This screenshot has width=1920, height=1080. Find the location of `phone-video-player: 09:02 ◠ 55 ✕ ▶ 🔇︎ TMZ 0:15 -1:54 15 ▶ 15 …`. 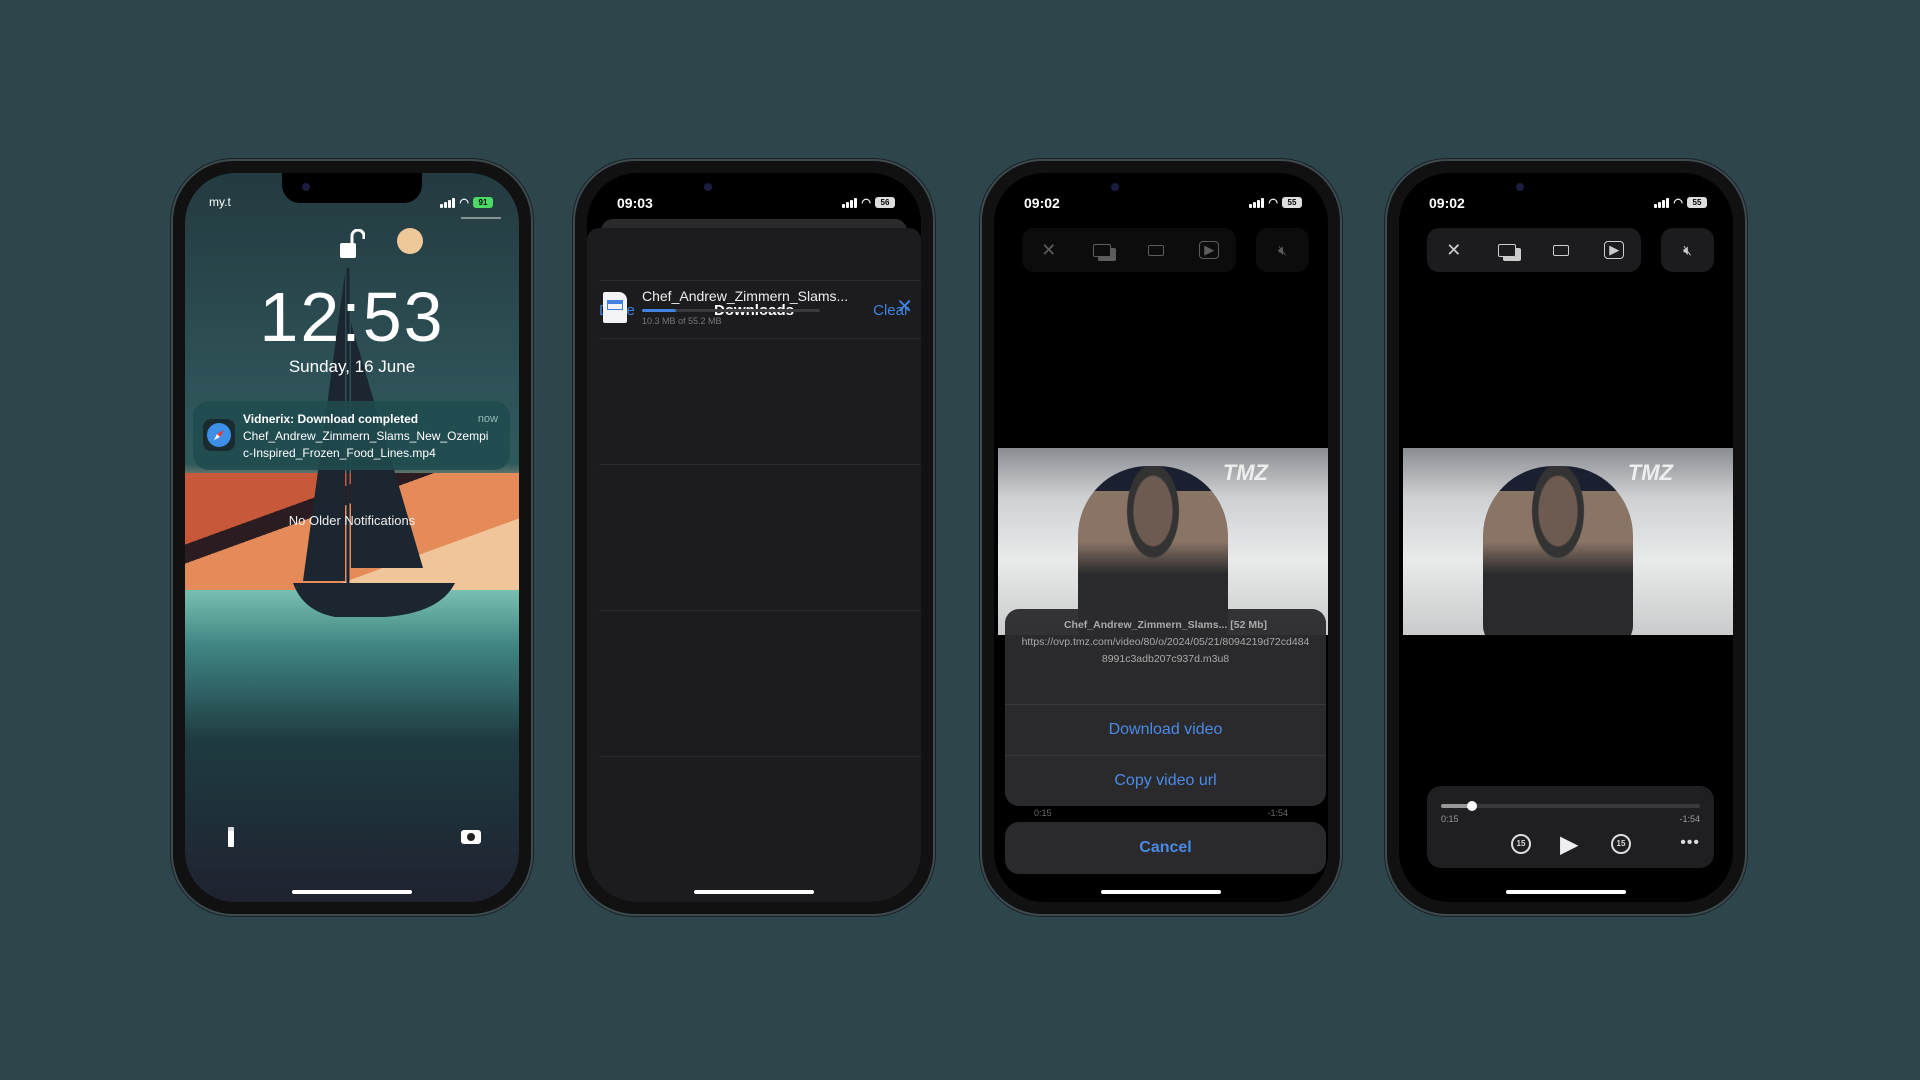

phone-video-player: 09:02 ◠ 55 ✕ ▶ 🔇︎ TMZ 0:15 -1:54 15 ▶ 15 … is located at coordinates (1566, 537).